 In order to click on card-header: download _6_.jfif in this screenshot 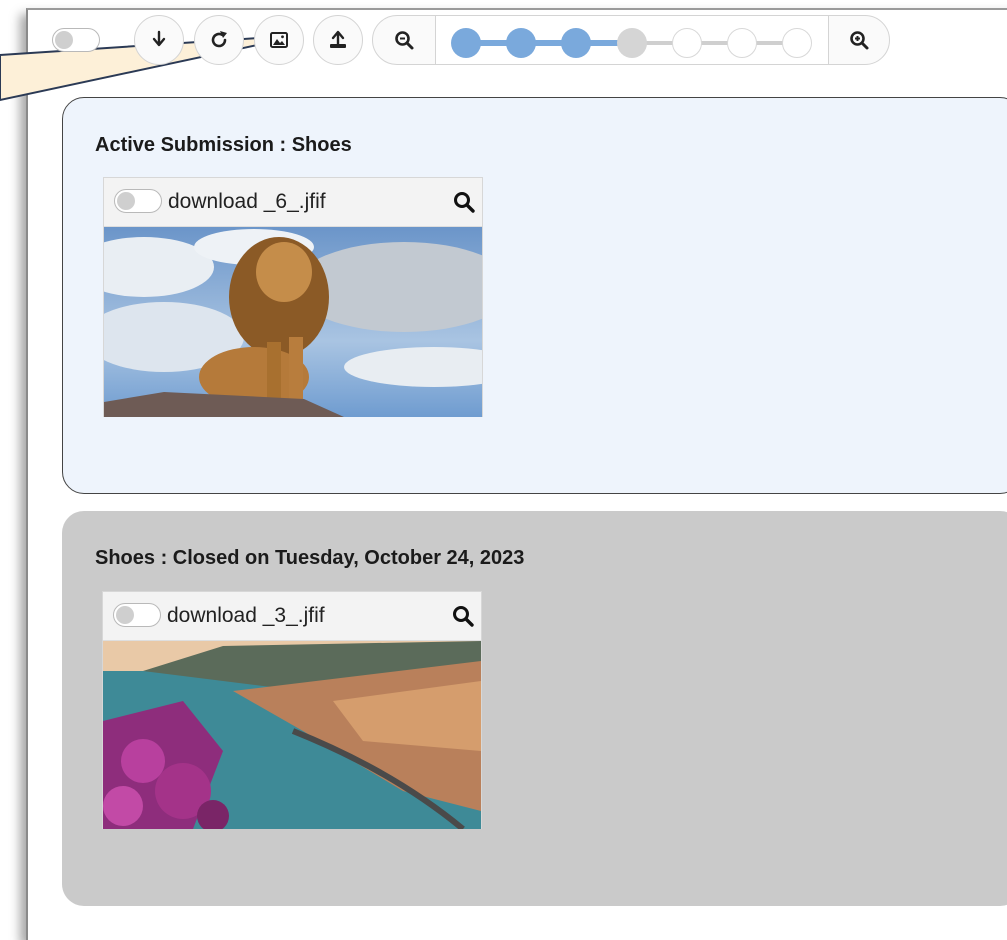, I will do `click(293, 202)`.